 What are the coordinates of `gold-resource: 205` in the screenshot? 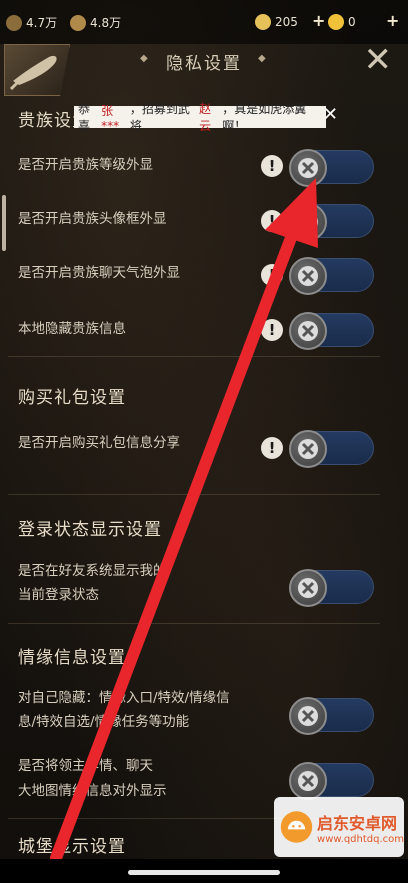 It's located at (276, 22).